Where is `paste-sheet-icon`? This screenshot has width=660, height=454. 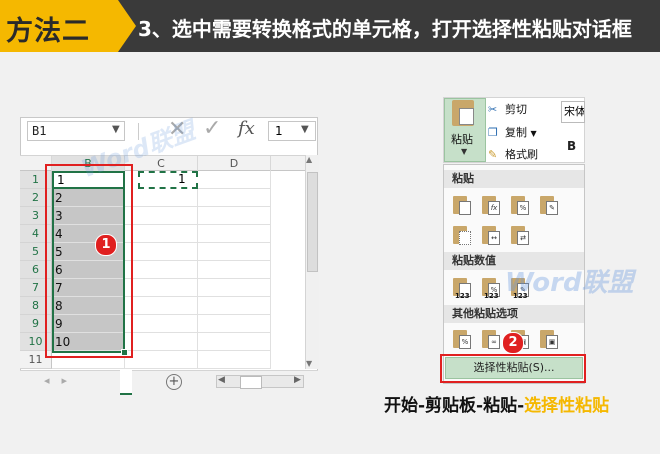
paste-sheet-icon is located at coordinates (466, 116).